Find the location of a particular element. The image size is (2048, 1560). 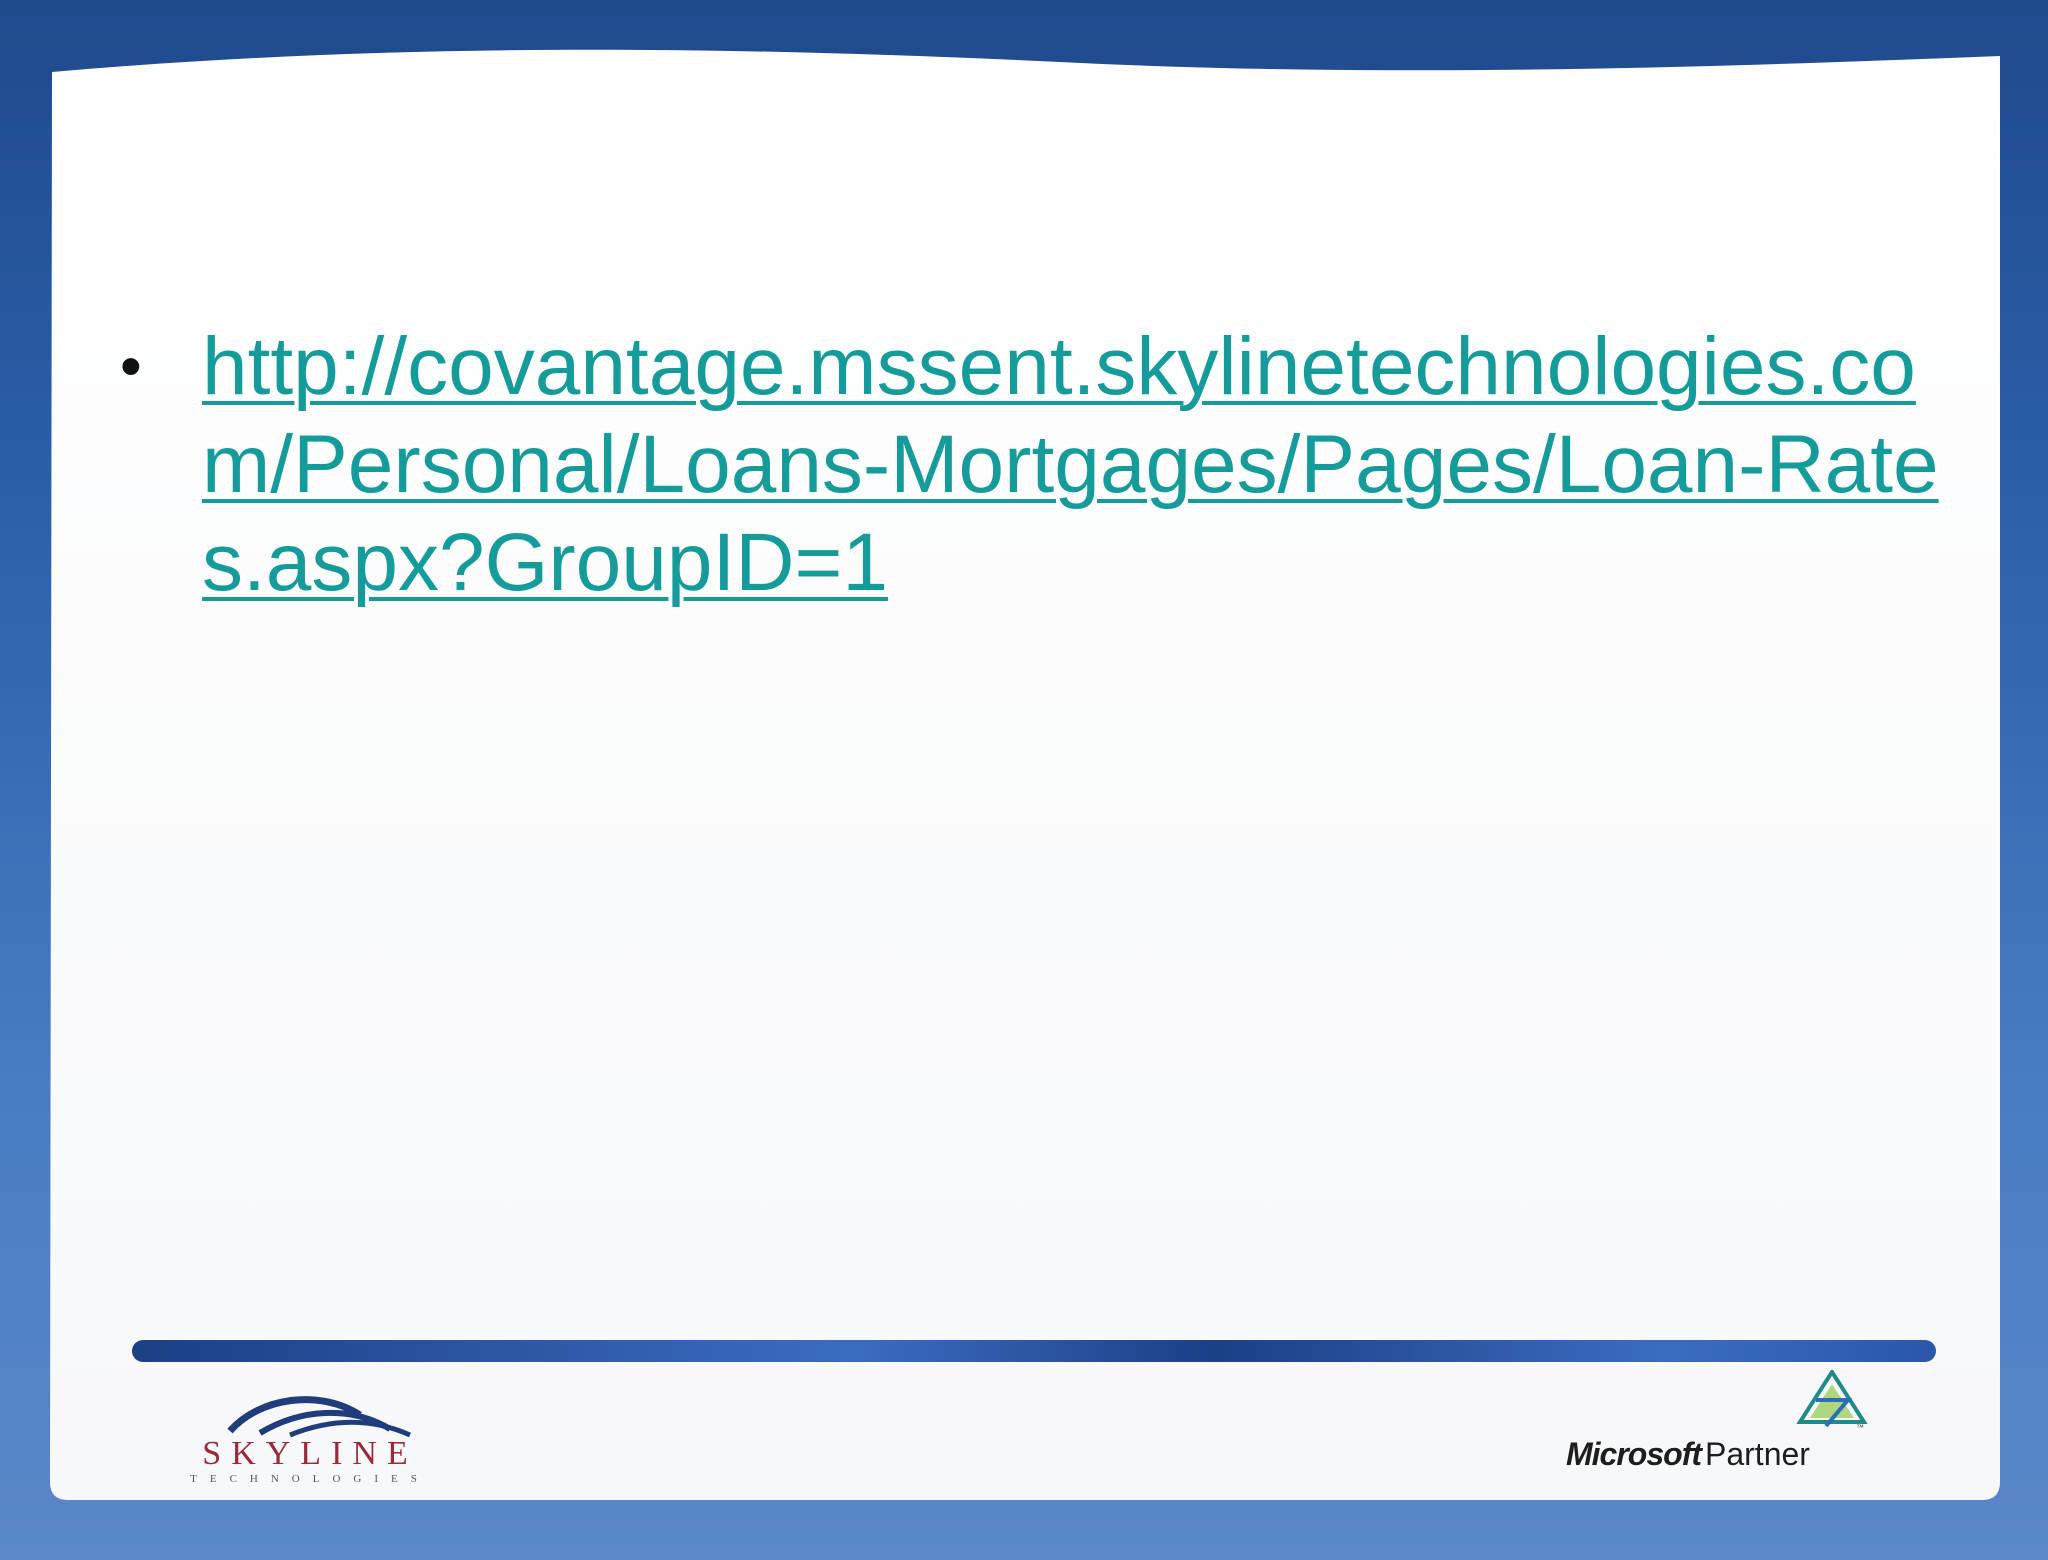

skyline-wordmark: SKYLINE is located at coordinates (310, 1453).